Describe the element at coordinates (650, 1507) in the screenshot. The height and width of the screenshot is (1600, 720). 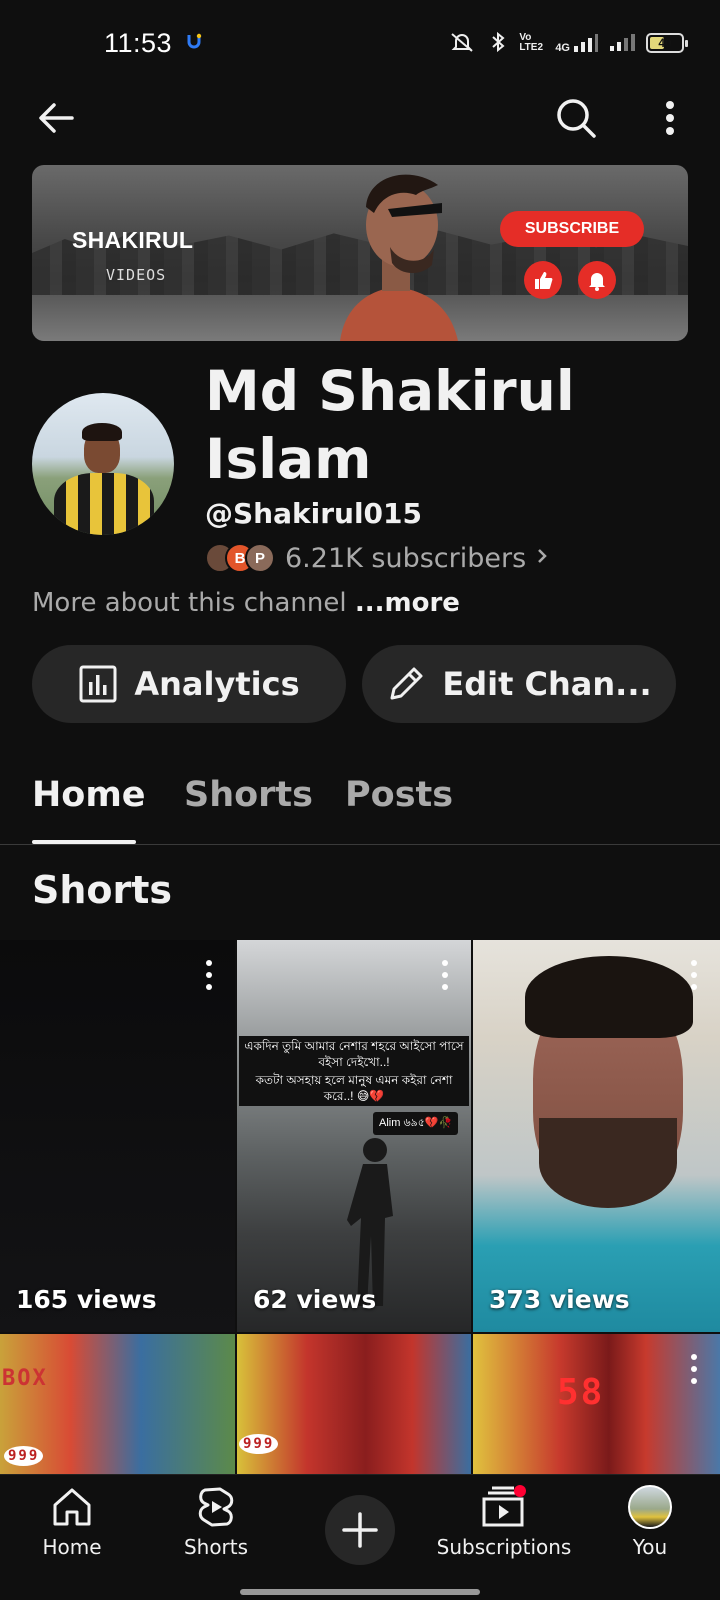
I see `user-avatar` at that location.